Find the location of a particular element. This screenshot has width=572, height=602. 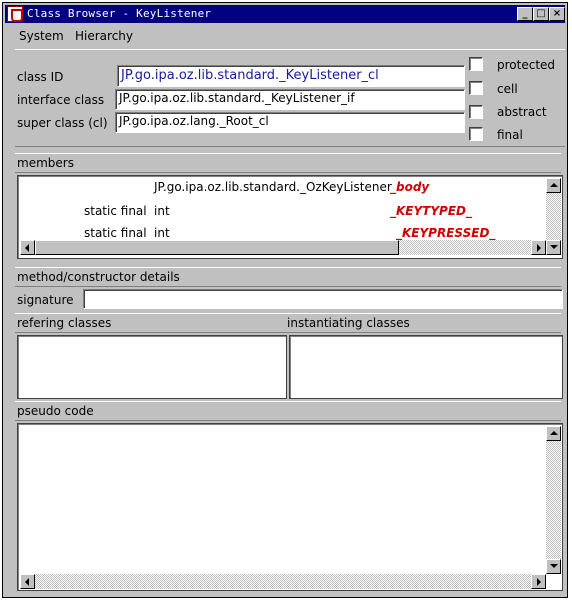

protected-label: protected is located at coordinates (526, 65).